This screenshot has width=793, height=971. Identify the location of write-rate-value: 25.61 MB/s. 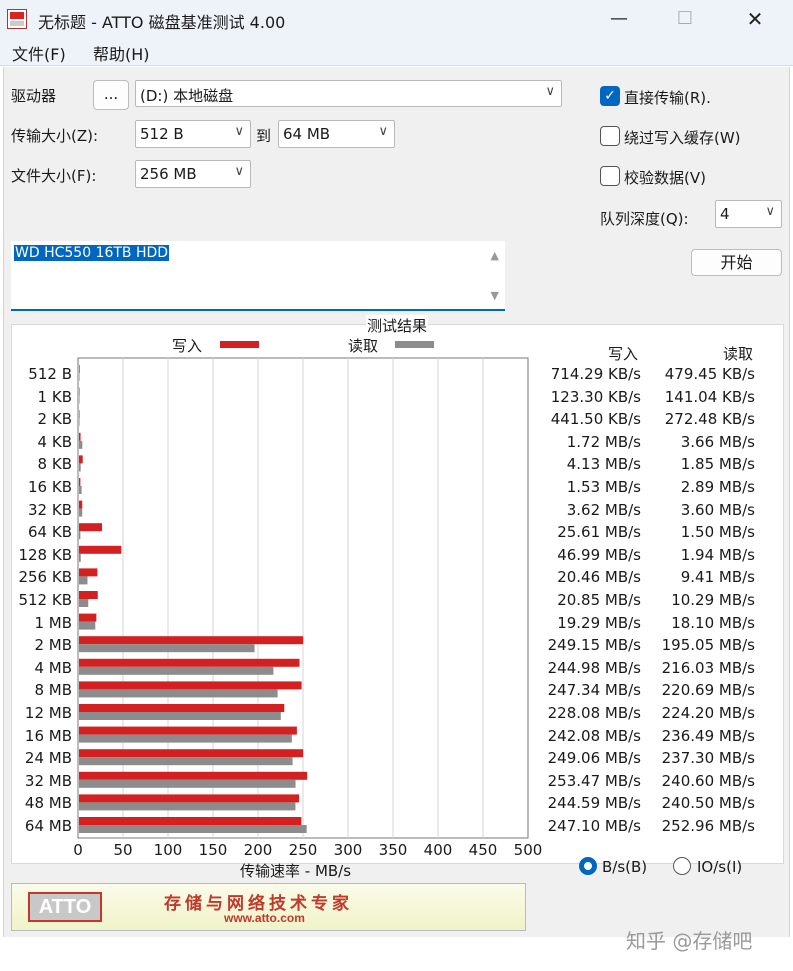
(599, 532).